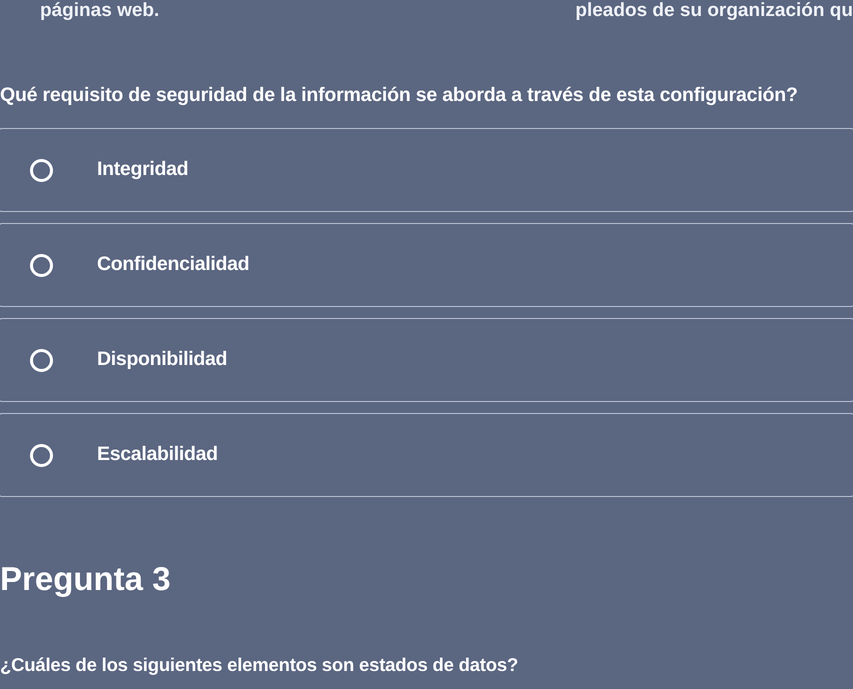 The height and width of the screenshot is (689, 853). Describe the element at coordinates (100, 11) in the screenshot. I see `text-fragment: páginas web.` at that location.